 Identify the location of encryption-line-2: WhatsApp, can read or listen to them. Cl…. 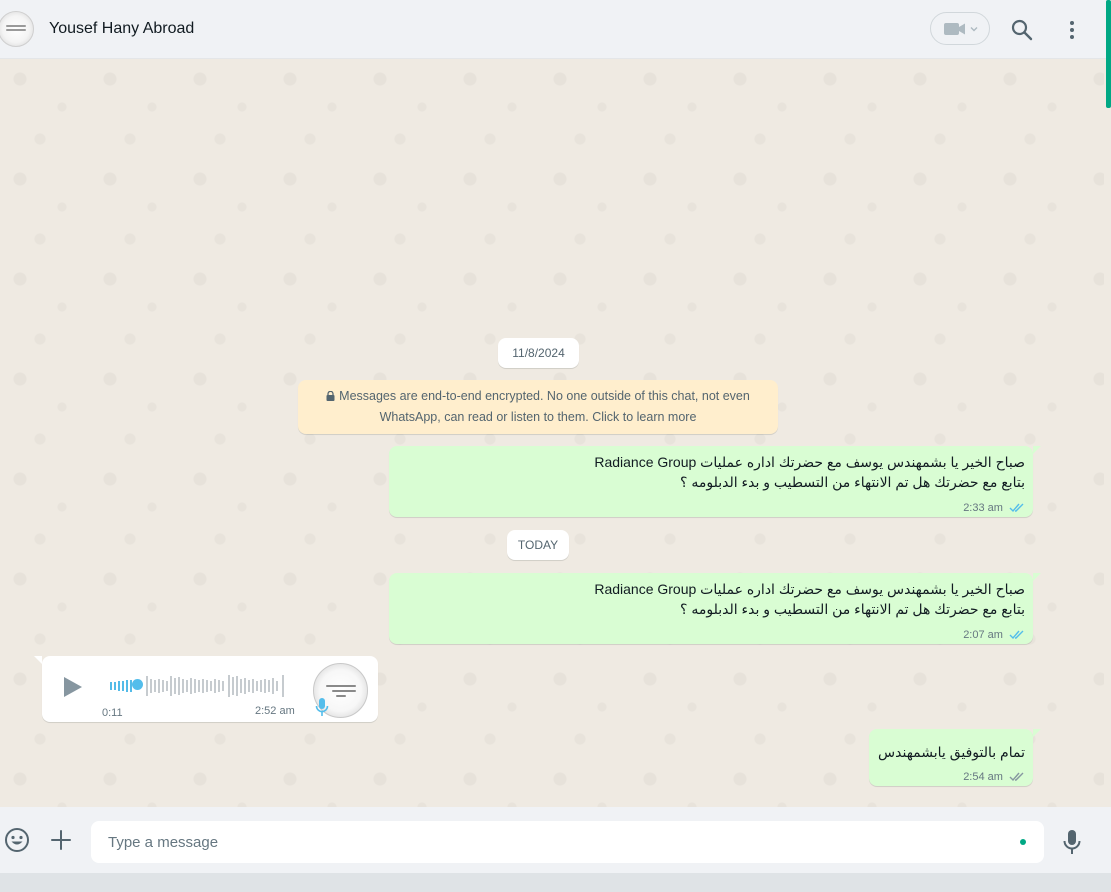
(538, 417).